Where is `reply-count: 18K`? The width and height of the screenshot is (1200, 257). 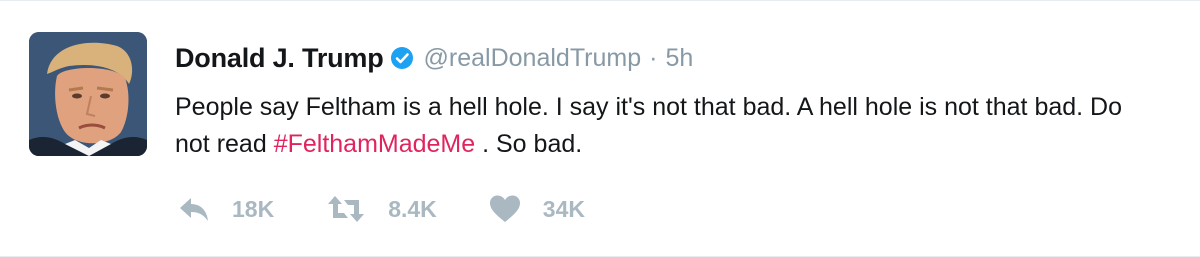
reply-count: 18K is located at coordinates (253, 208).